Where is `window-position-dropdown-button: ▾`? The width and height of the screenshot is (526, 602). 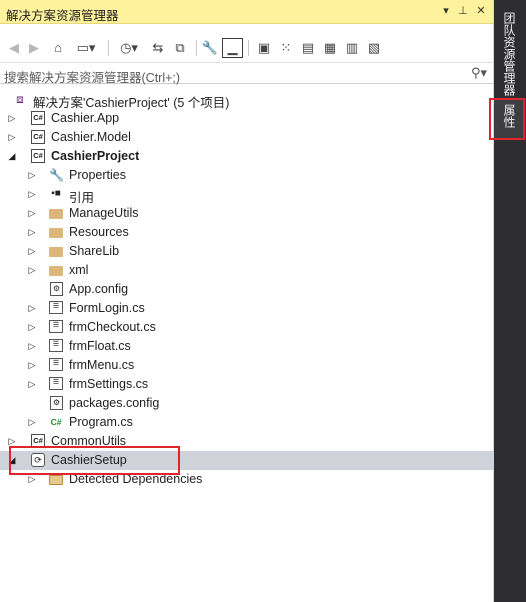 window-position-dropdown-button: ▾ is located at coordinates (446, 11).